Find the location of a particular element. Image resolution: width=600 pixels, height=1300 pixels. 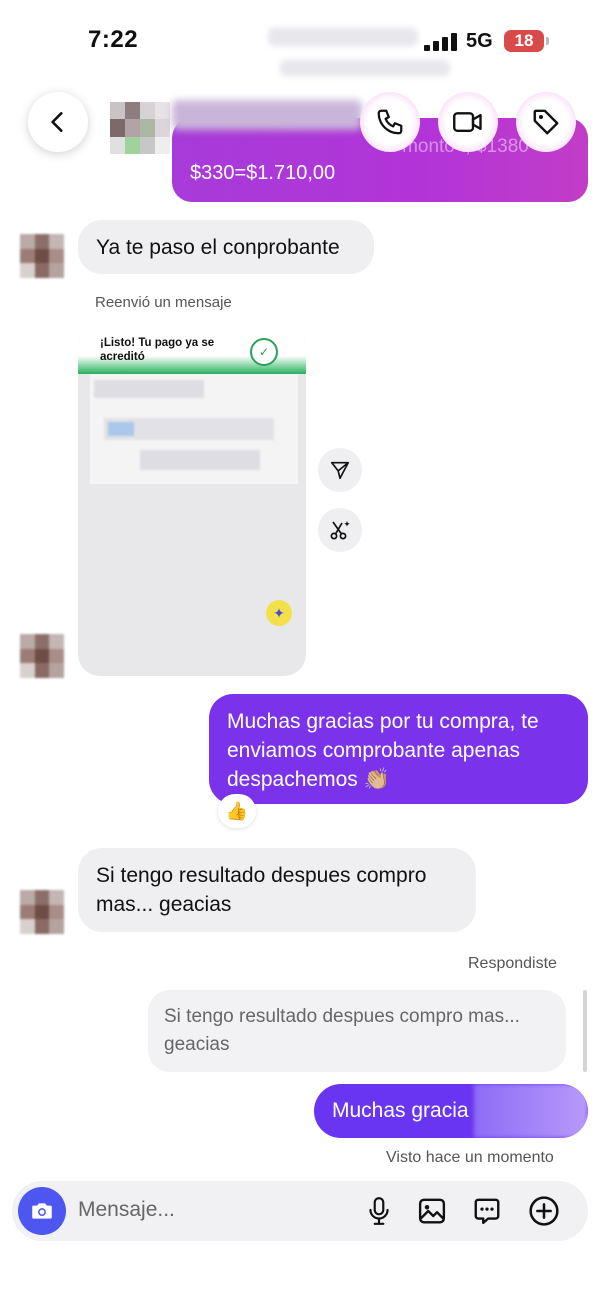

card-title: ¡Listo! Tu pago ya se acreditó is located at coordinates (157, 350).